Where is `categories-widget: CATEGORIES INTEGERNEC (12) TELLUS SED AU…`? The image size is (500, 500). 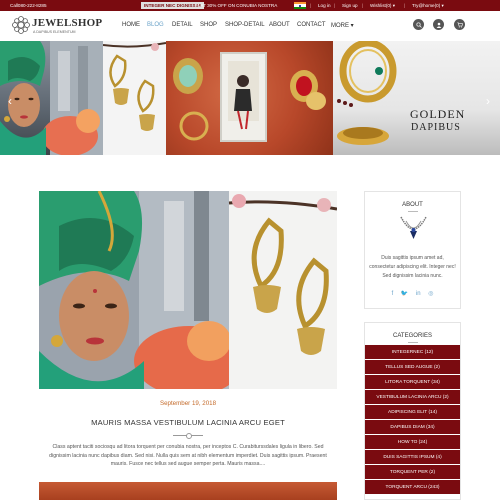
categories-widget: CATEGORIES INTEGERNEC (12) TELLUS SED AU… is located at coordinates (412, 411).